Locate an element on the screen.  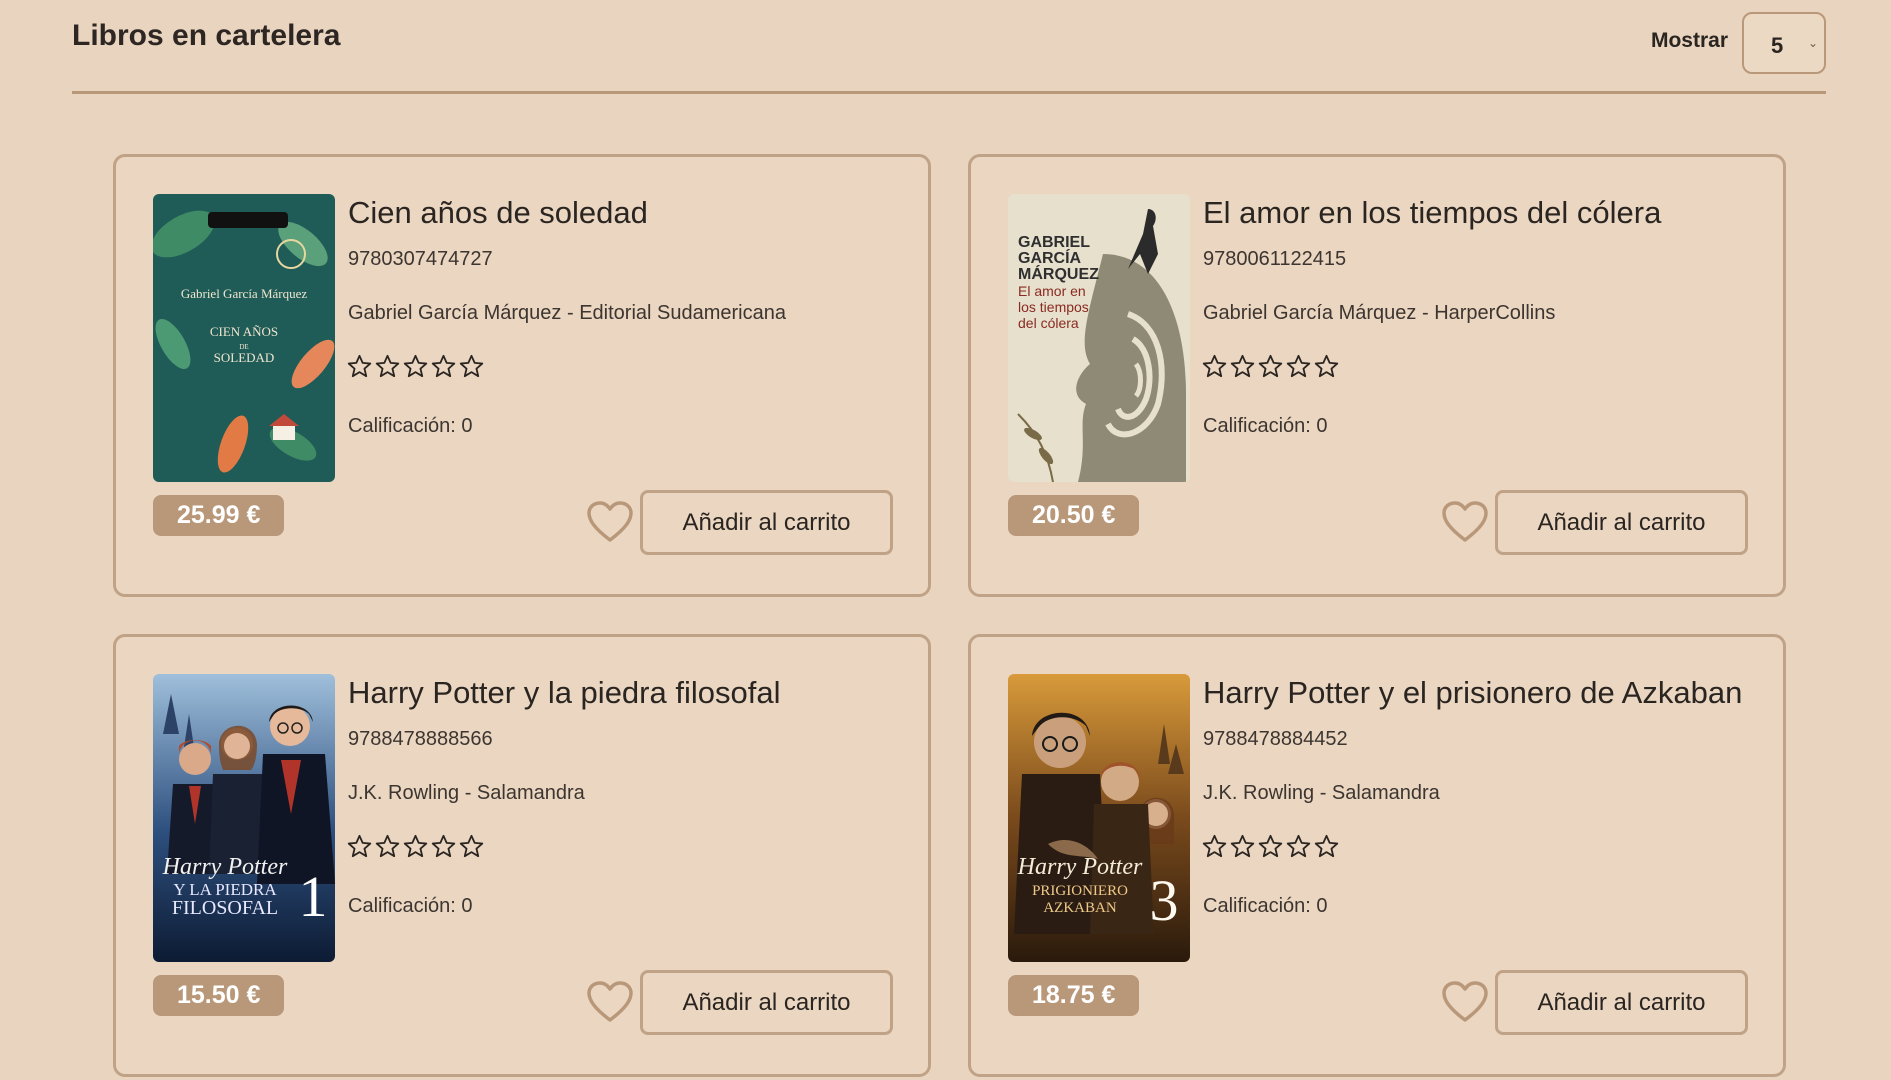
book-title: El amor en los tiempos del cólera is located at coordinates (1432, 213).